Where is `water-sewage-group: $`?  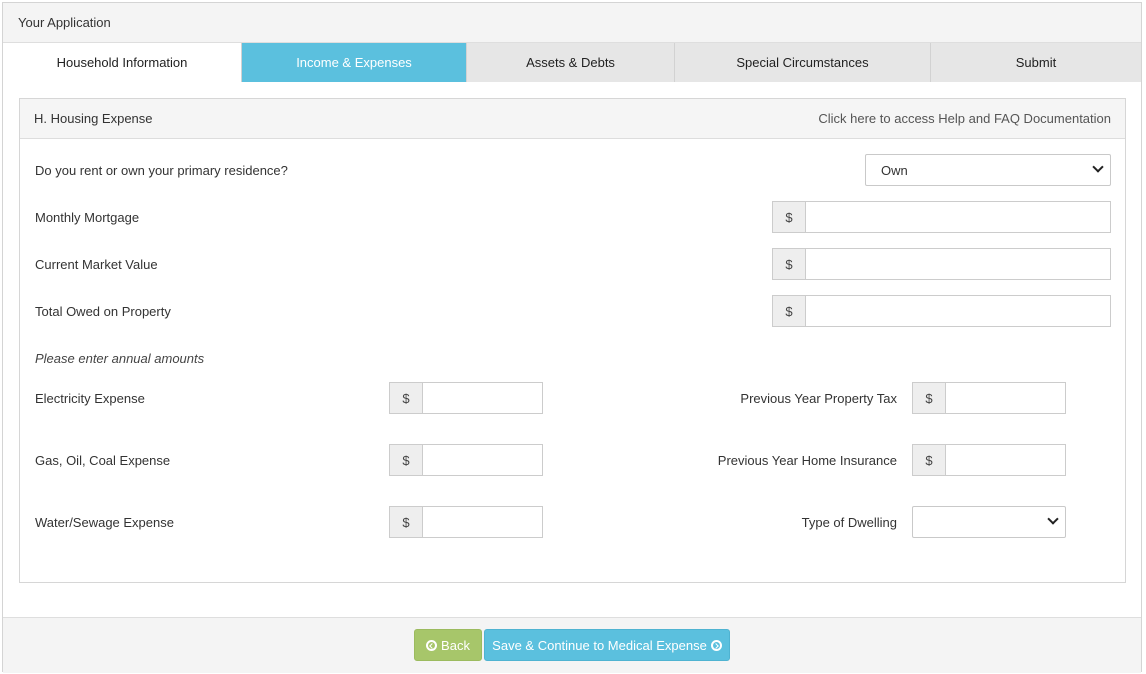 water-sewage-group: $ is located at coordinates (466, 522).